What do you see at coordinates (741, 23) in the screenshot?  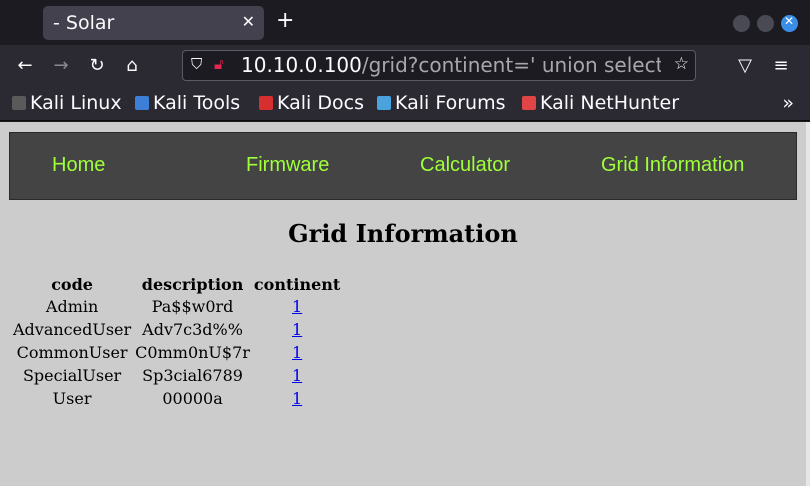 I see `minimize-icon` at bounding box center [741, 23].